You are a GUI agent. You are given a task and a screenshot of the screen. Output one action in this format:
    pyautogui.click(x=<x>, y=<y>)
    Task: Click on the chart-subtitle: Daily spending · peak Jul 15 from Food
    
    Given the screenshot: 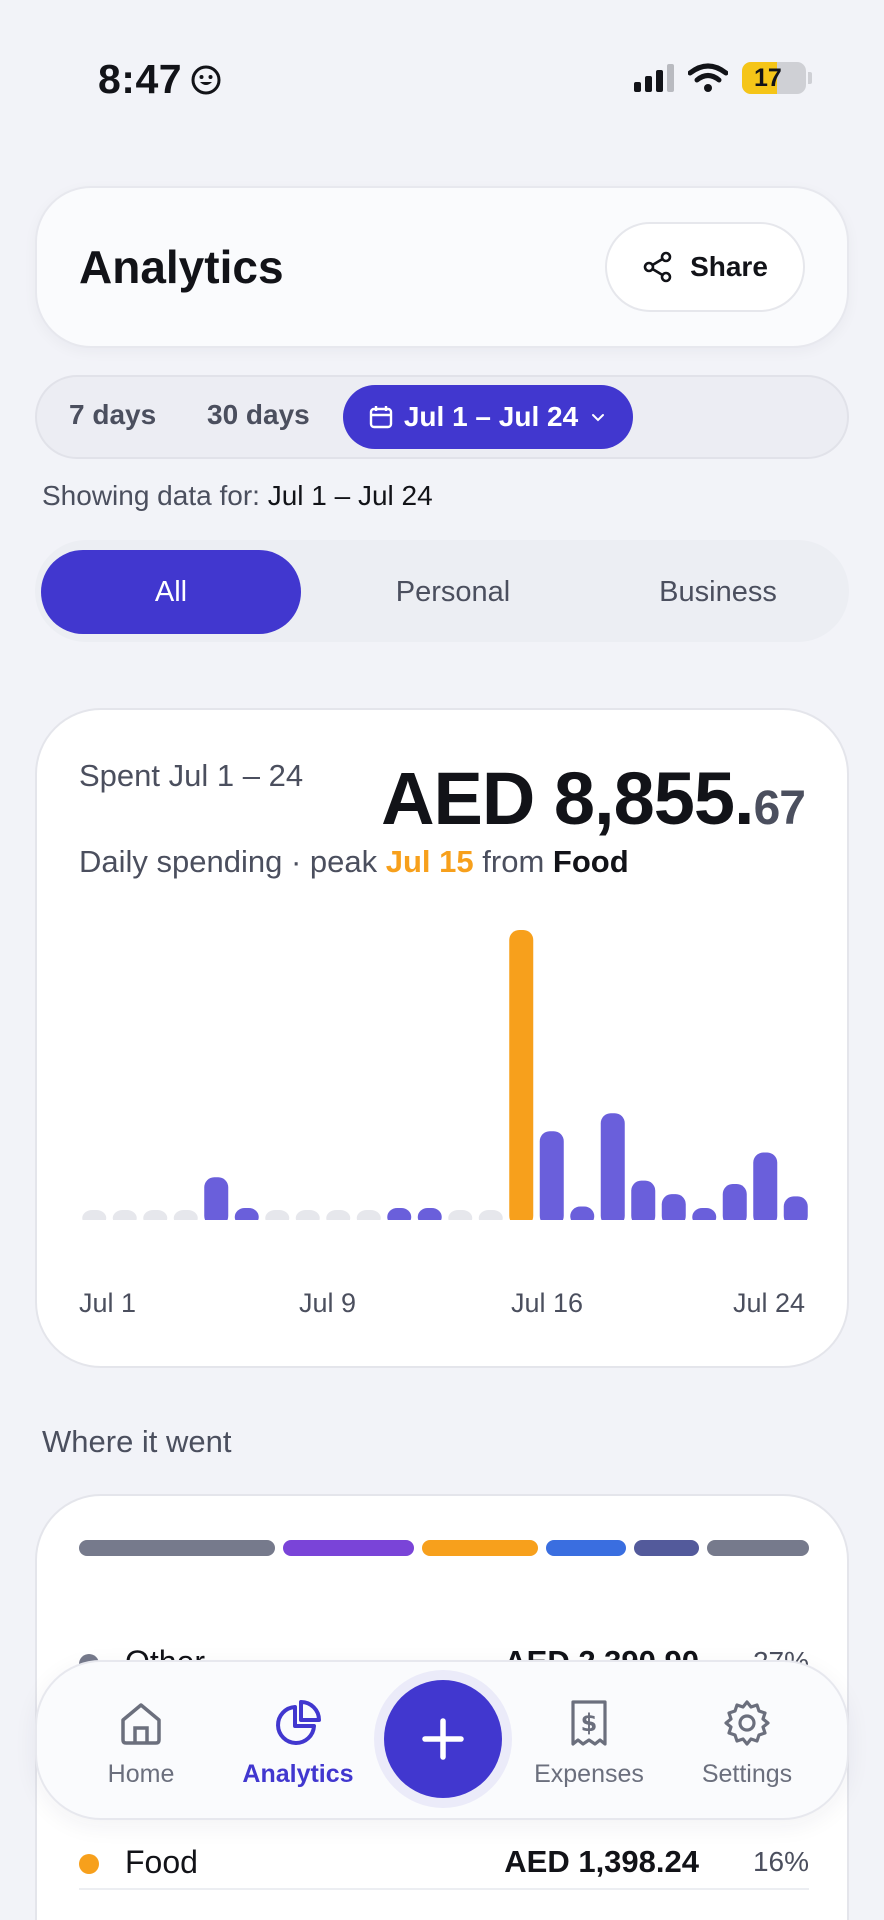 What is the action you would take?
    pyautogui.click(x=354, y=862)
    